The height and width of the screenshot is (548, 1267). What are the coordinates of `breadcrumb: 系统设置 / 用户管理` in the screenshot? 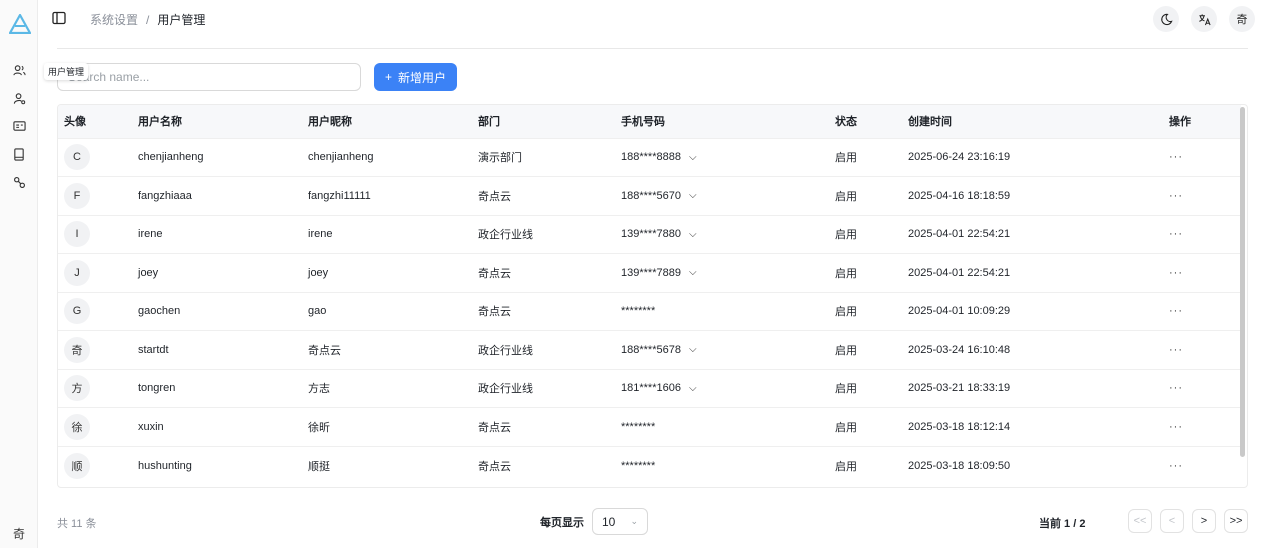 It's located at (147, 19).